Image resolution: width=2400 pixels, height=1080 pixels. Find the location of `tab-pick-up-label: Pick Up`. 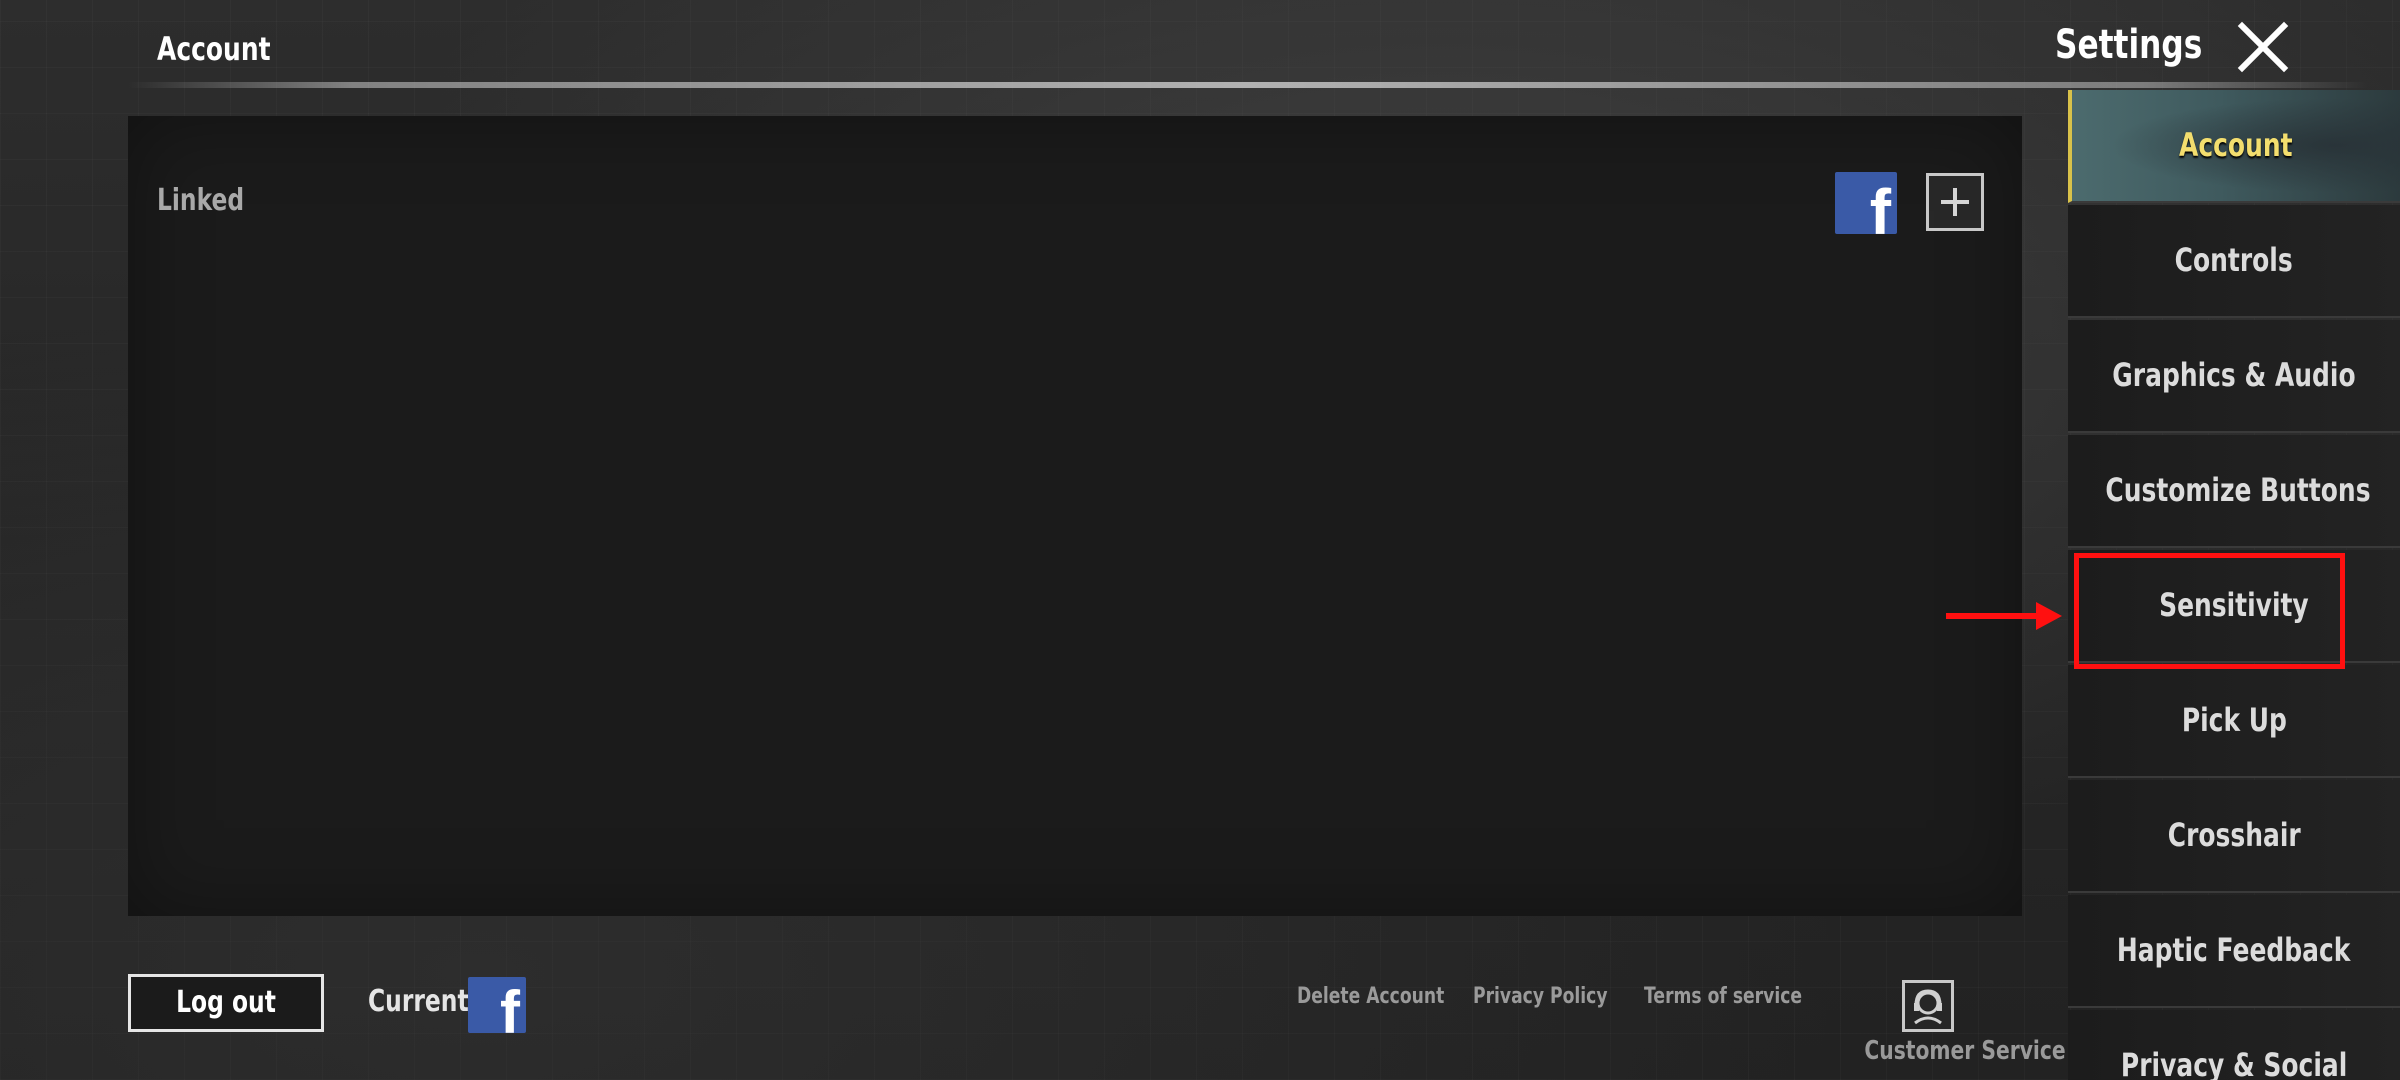

tab-pick-up-label: Pick Up is located at coordinates (2234, 720).